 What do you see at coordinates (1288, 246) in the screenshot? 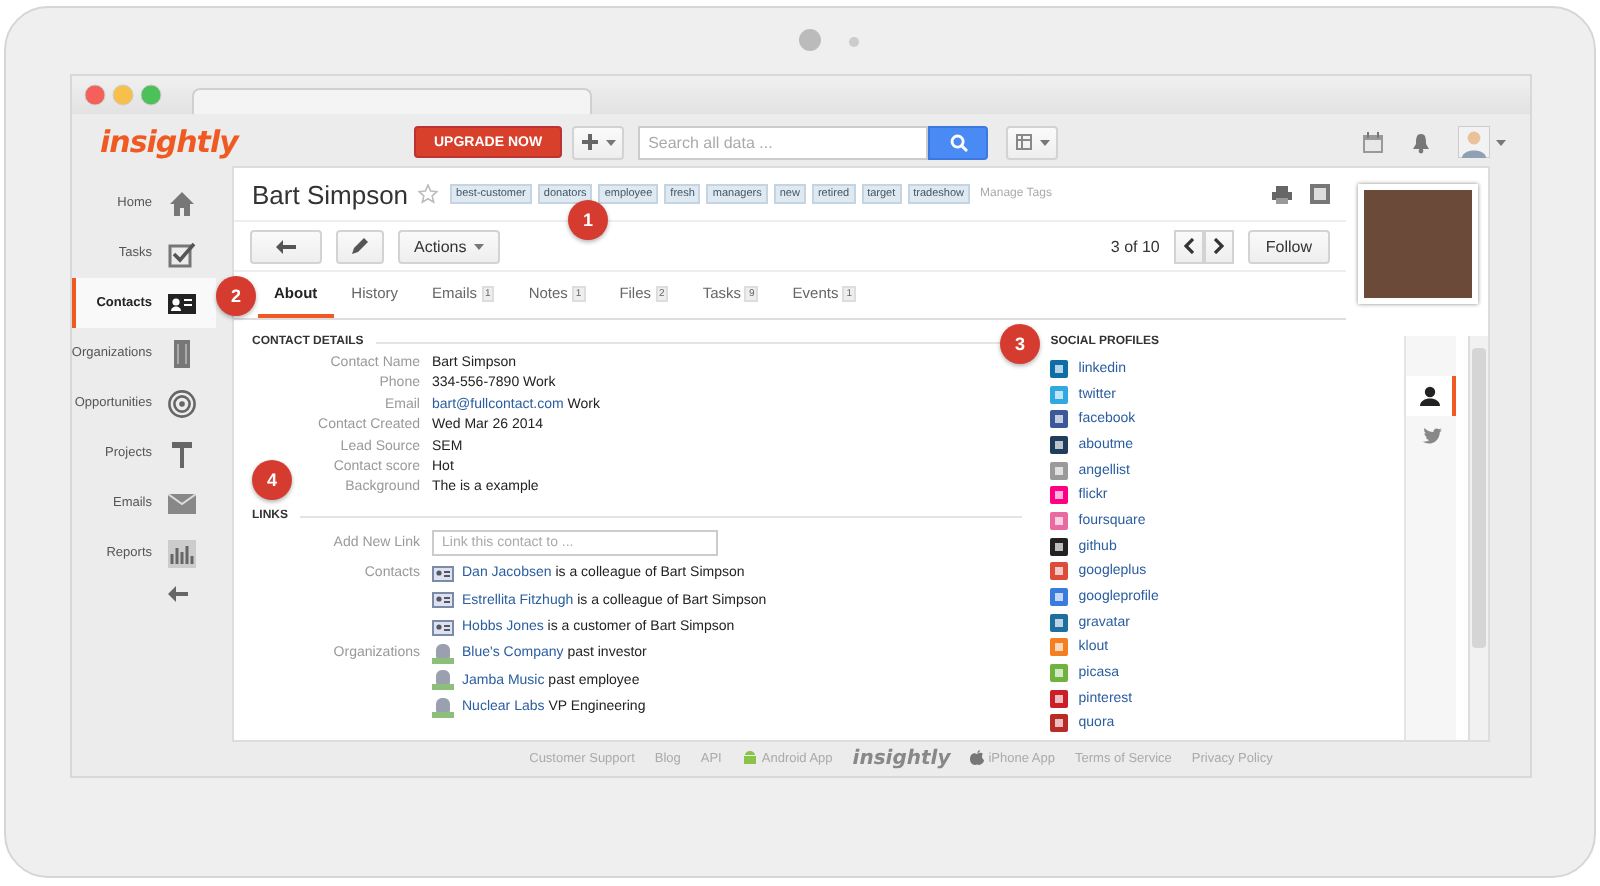
I see `follow-button: Follow` at bounding box center [1288, 246].